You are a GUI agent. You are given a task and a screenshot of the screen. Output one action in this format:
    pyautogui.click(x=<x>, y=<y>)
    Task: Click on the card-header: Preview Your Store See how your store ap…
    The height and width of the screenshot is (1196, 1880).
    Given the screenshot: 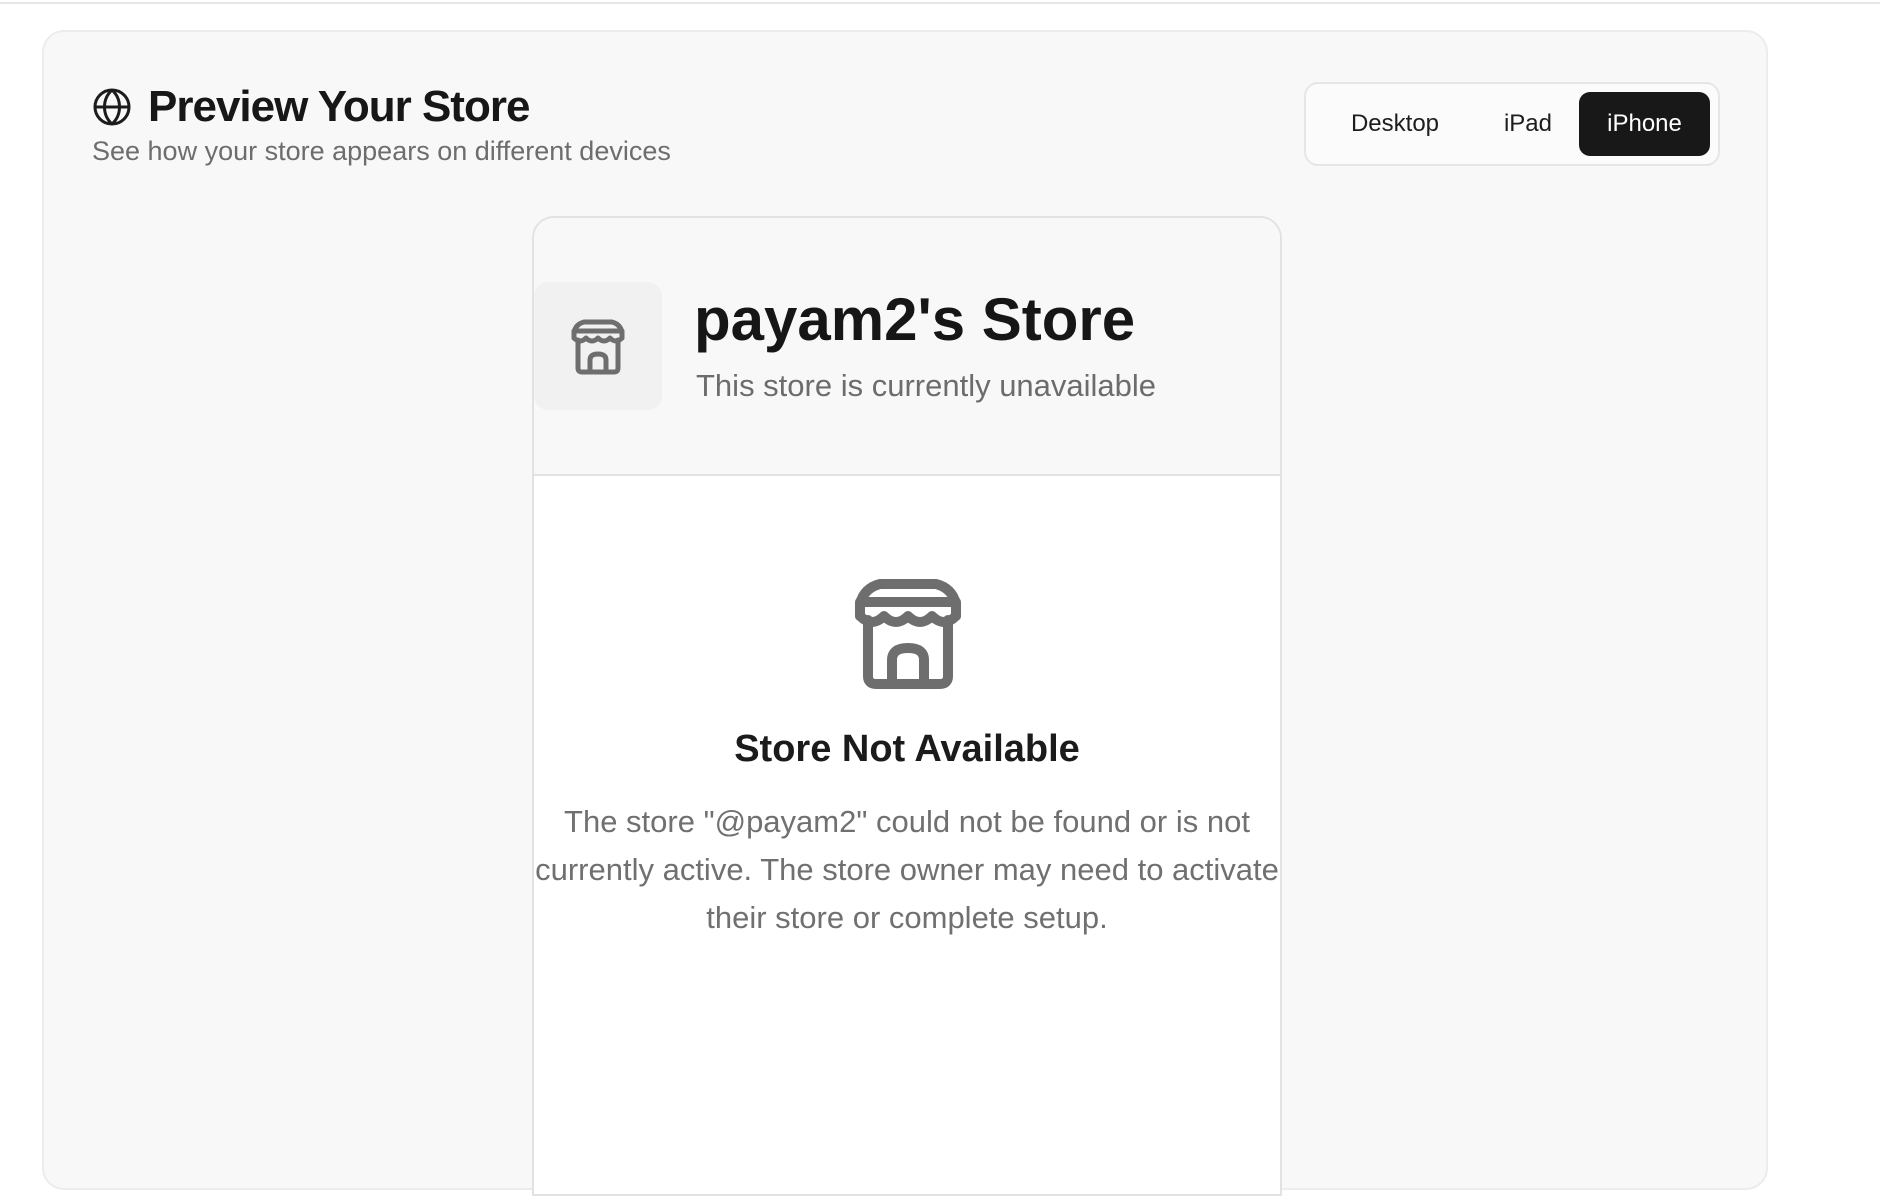 What is the action you would take?
    pyautogui.click(x=381, y=124)
    